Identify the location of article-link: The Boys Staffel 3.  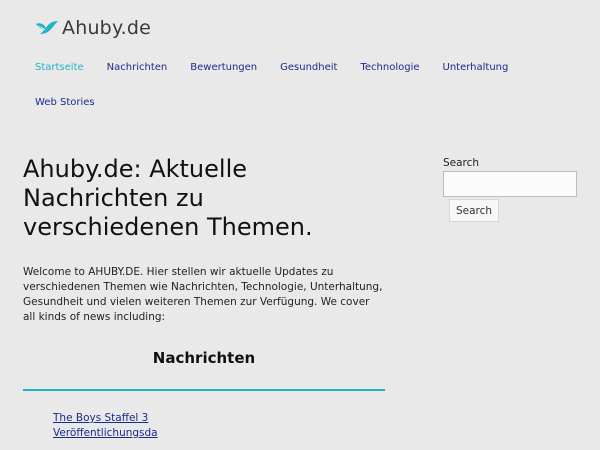
(219, 418).